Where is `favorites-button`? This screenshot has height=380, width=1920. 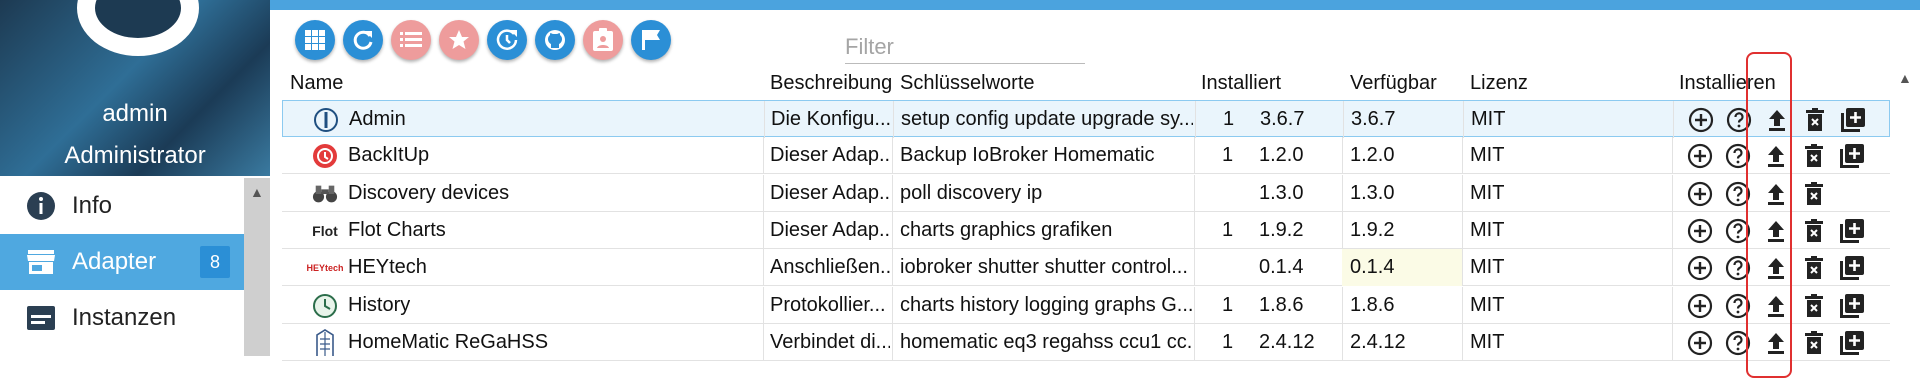 favorites-button is located at coordinates (459, 40).